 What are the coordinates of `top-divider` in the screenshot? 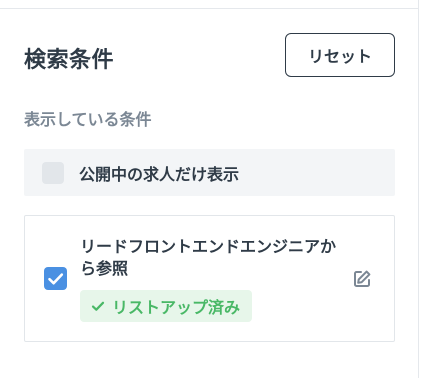 It's located at (209, 8).